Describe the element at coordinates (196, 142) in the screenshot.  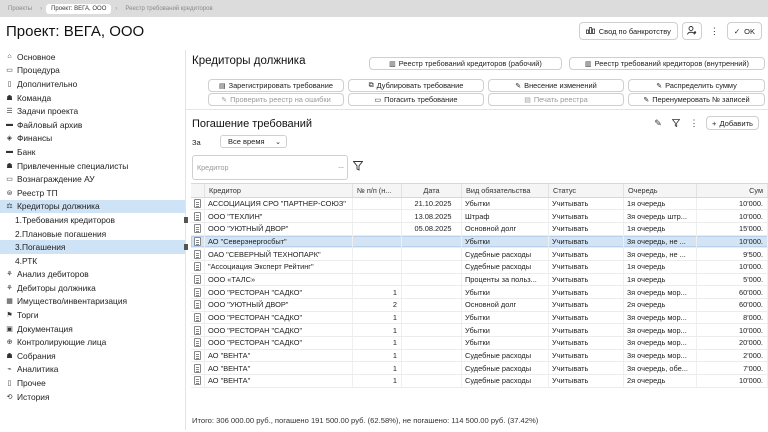
I see `period-label: За` at that location.